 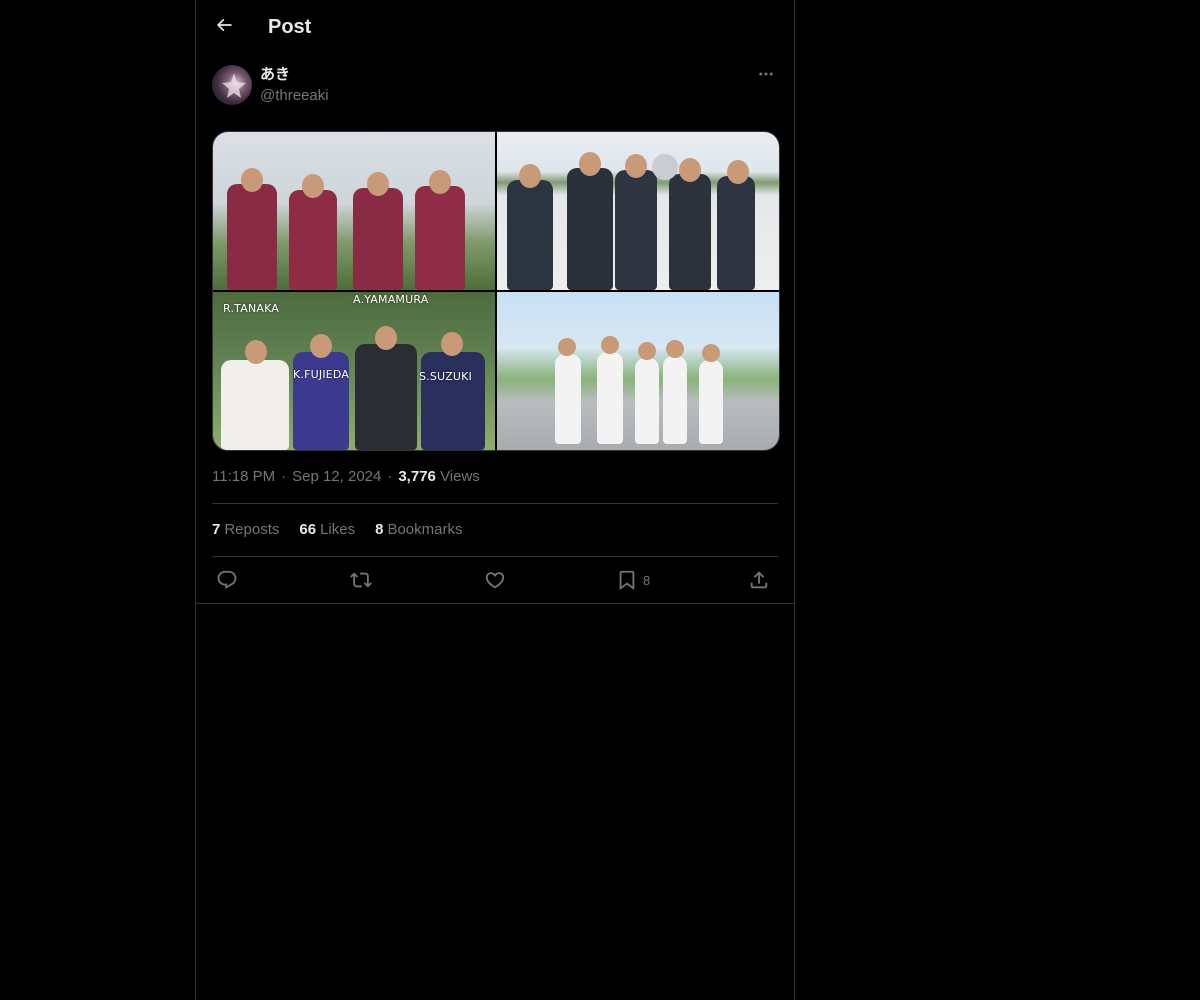 What do you see at coordinates (425, 529) in the screenshot?
I see `bookmarks-label: Bookmarks` at bounding box center [425, 529].